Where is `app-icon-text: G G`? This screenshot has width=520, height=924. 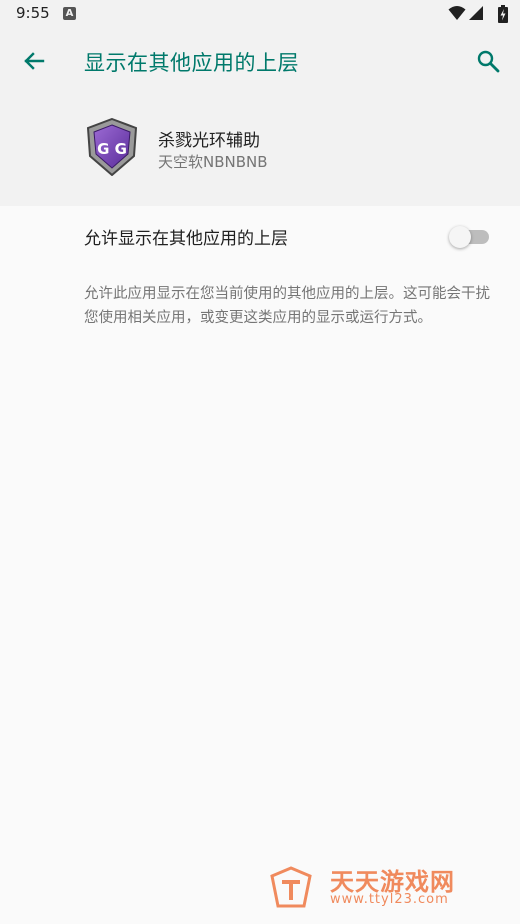 app-icon-text: G G is located at coordinates (112, 149).